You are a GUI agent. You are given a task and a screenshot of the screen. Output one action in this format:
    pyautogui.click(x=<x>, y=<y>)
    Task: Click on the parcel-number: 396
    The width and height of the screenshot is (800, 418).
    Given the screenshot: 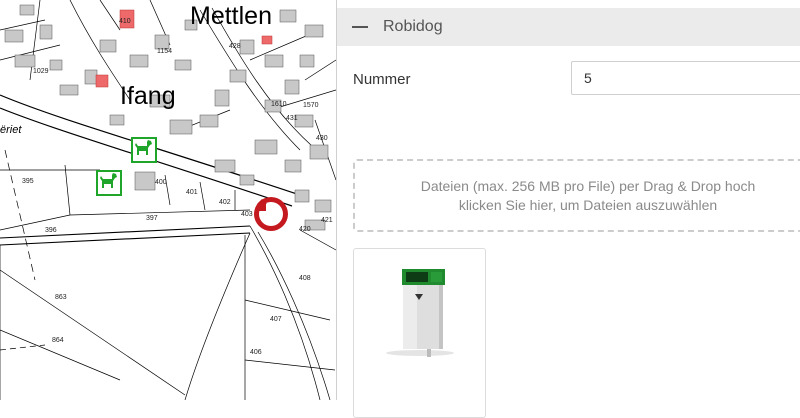 What is the action you would take?
    pyautogui.click(x=51, y=230)
    